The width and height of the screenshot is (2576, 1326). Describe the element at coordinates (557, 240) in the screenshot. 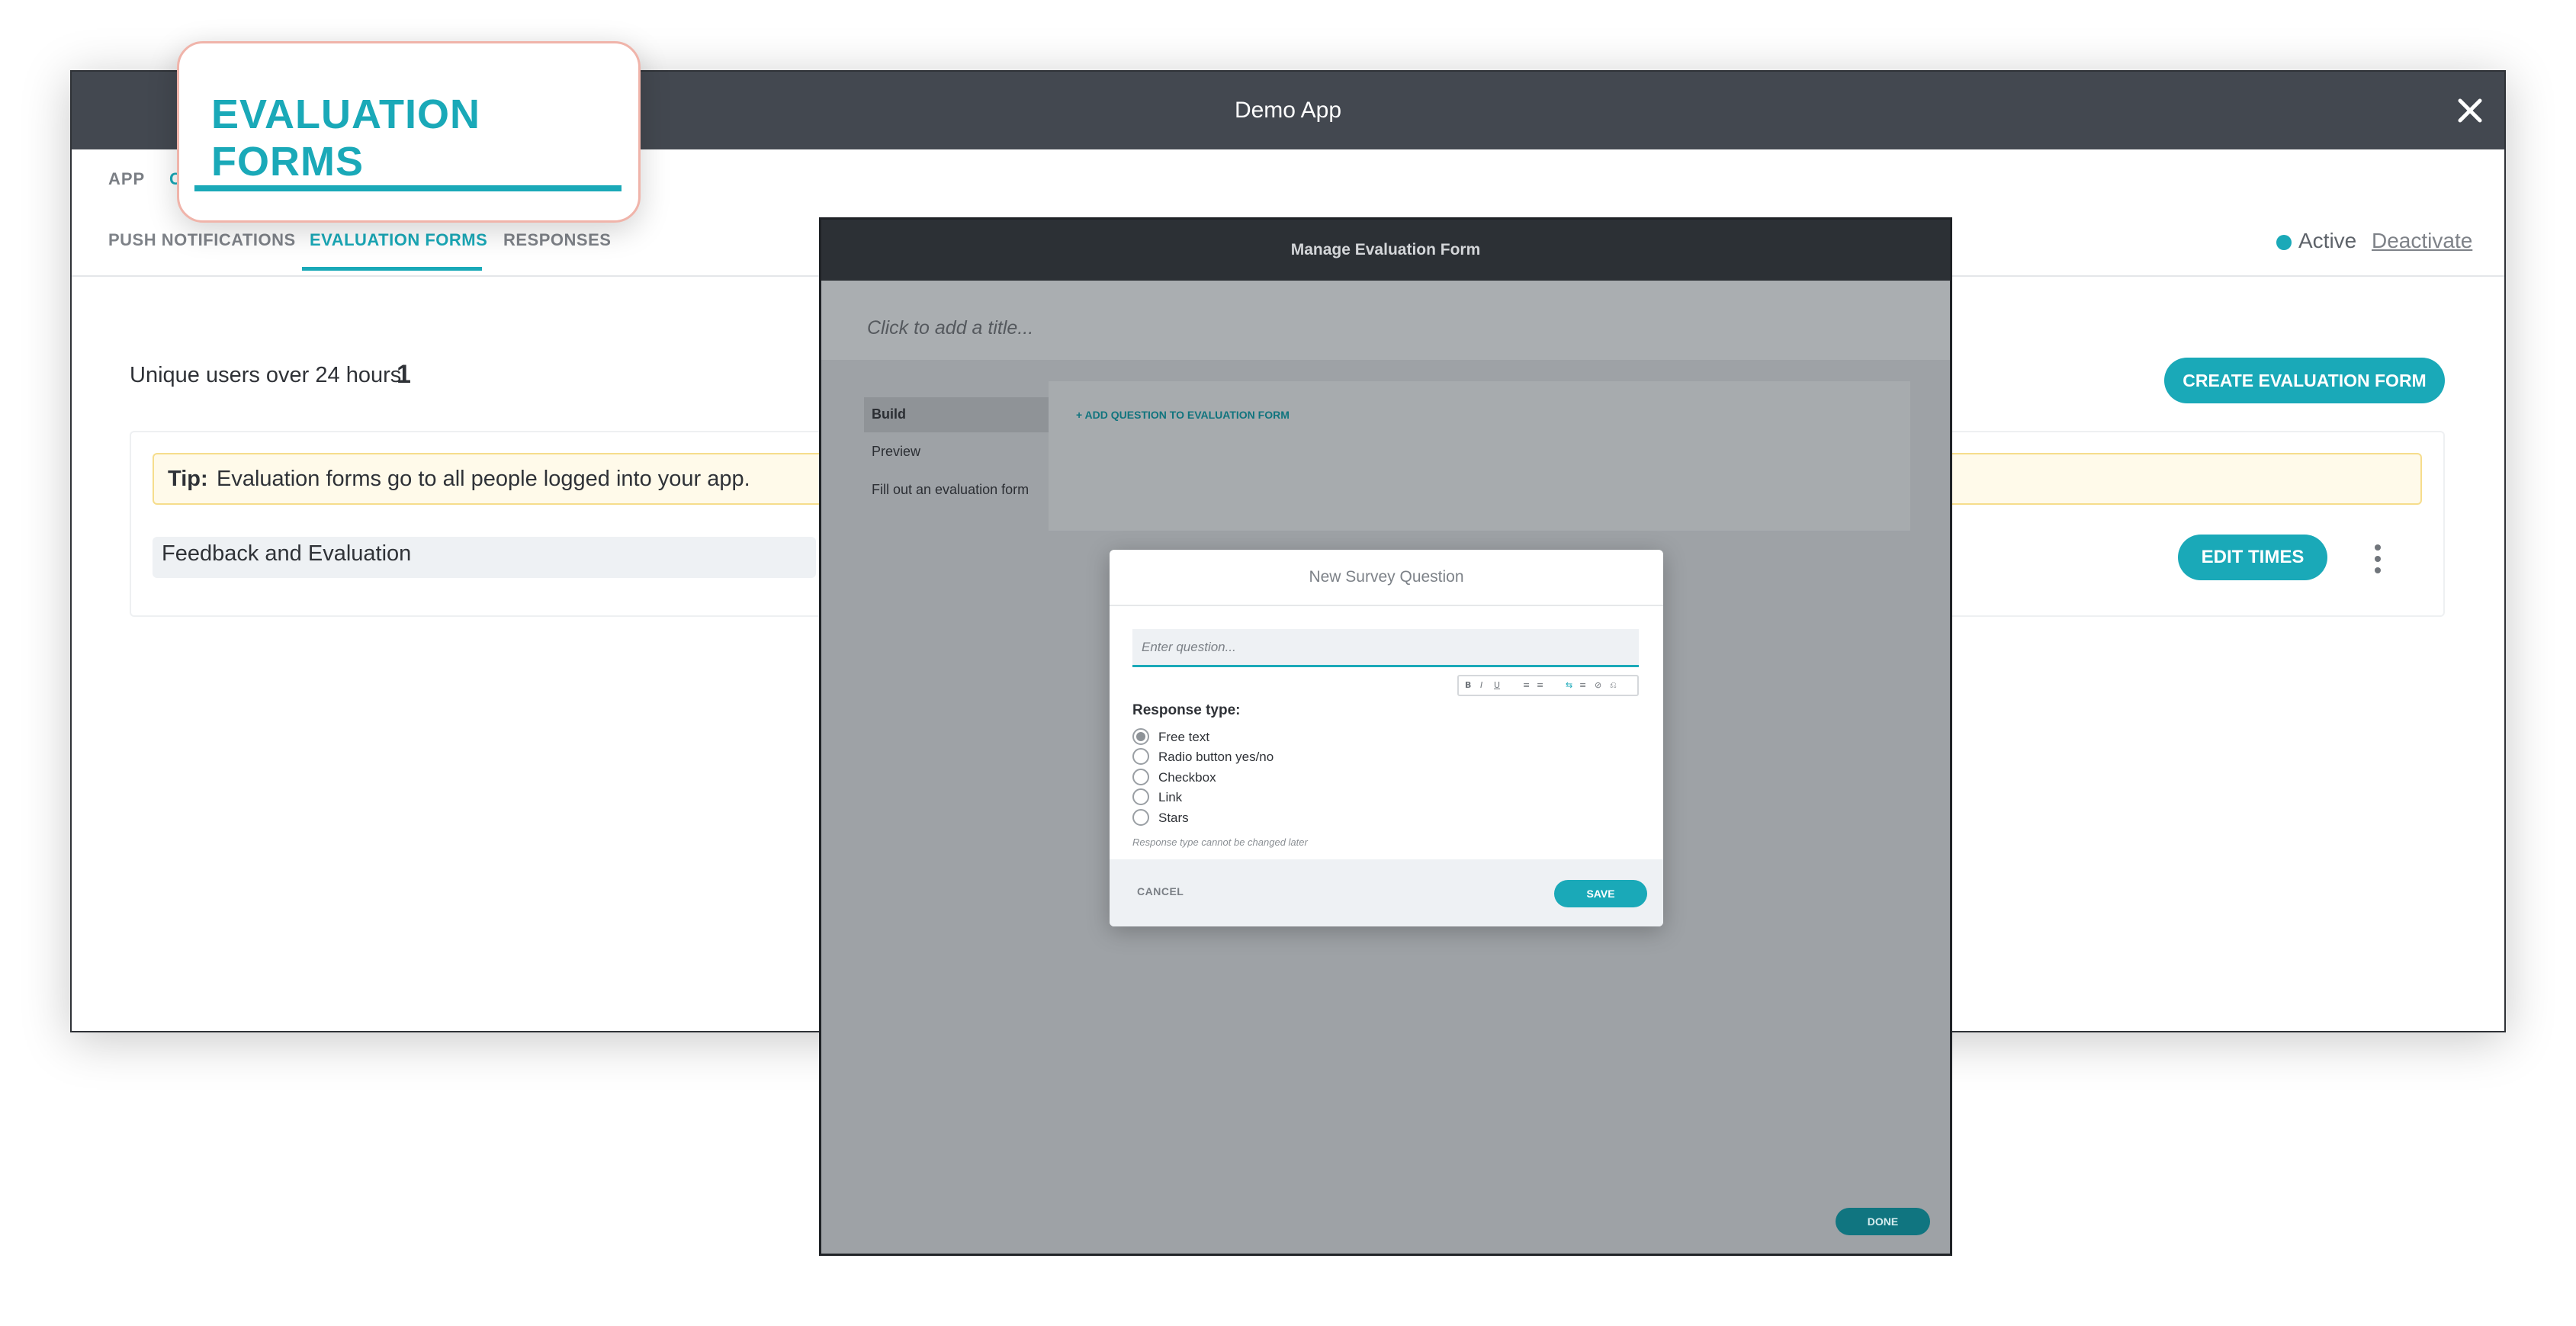

I see `tab-responses: RESPONSES` at that location.